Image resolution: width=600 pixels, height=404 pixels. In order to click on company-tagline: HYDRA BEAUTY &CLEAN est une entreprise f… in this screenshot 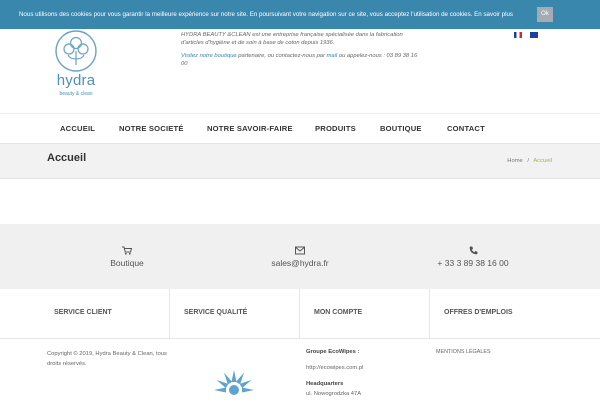, I will do `click(292, 39)`.